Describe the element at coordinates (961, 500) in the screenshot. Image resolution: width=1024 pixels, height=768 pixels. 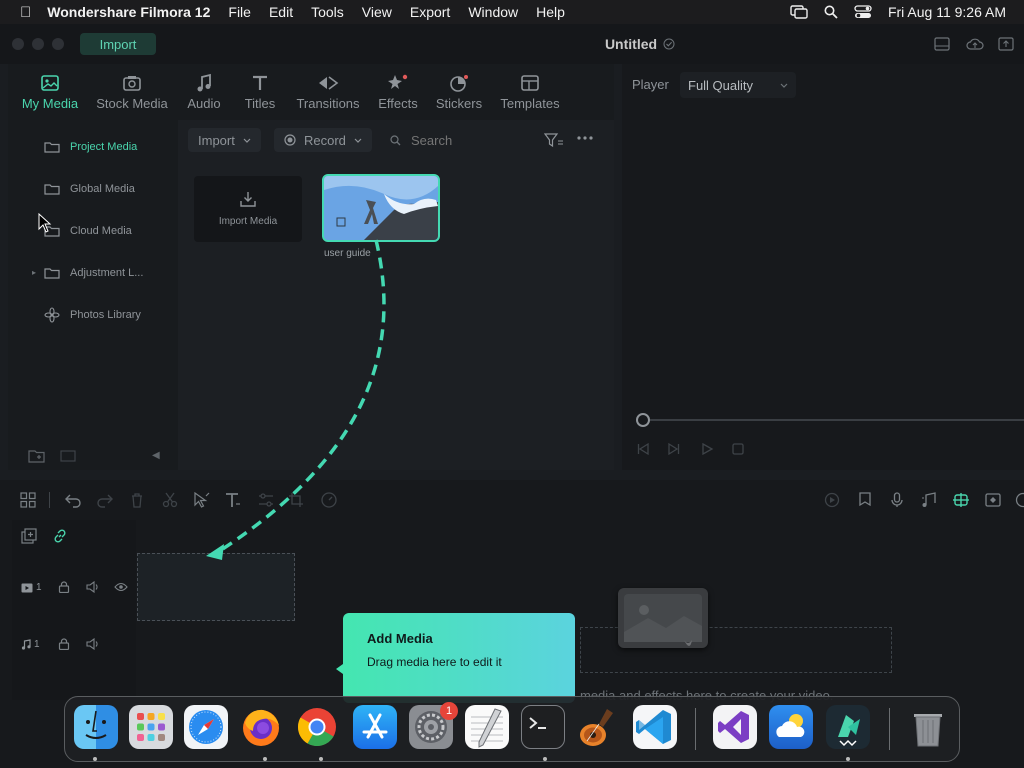
I see `snap-magnet-icon` at that location.